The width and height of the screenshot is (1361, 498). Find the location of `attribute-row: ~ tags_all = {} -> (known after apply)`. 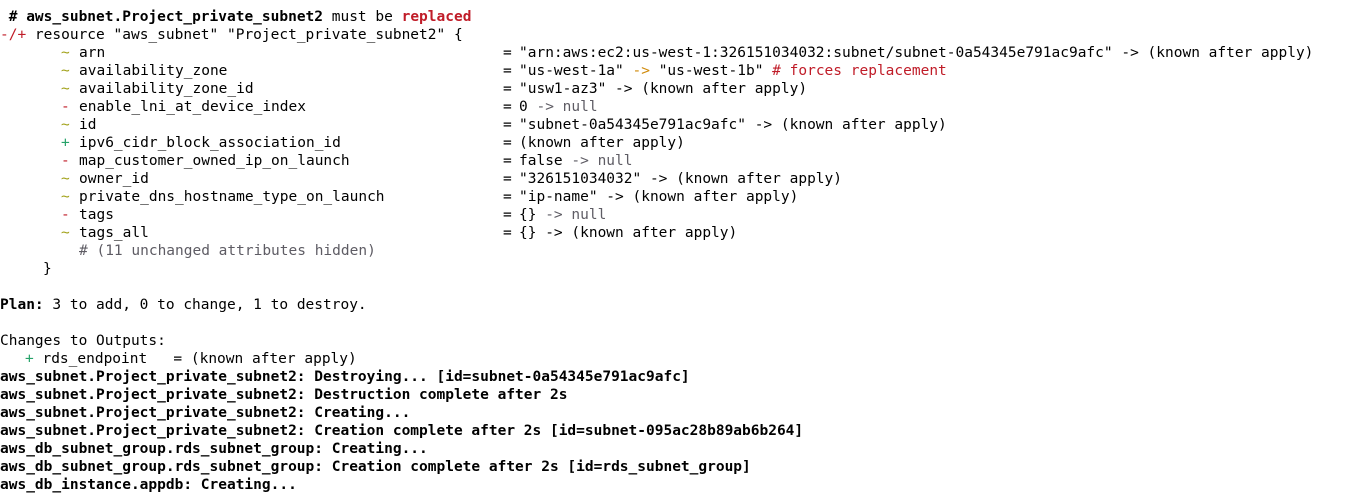

attribute-row: ~ tags_all = {} -> (known after apply) is located at coordinates (680, 233).